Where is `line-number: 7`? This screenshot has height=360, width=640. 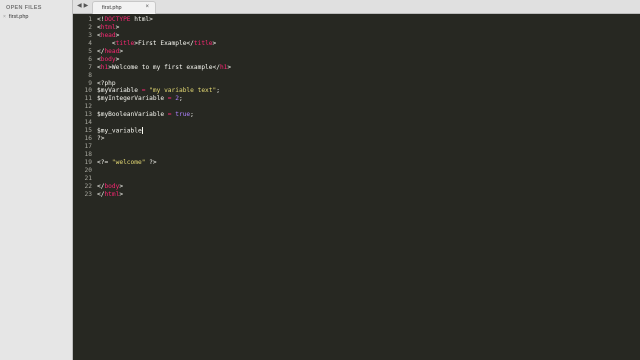
line-number: 7 is located at coordinates (90, 67).